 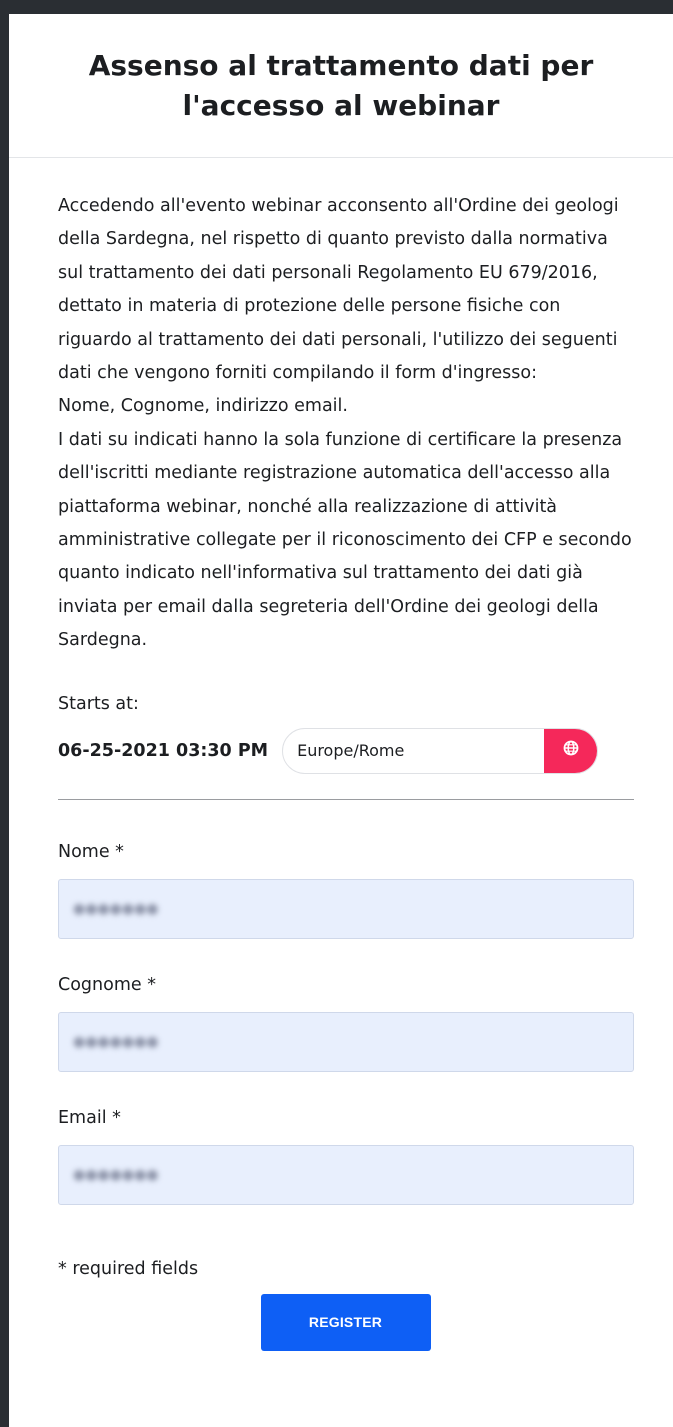 I want to click on nome-label: Nome *, so click(x=91, y=851).